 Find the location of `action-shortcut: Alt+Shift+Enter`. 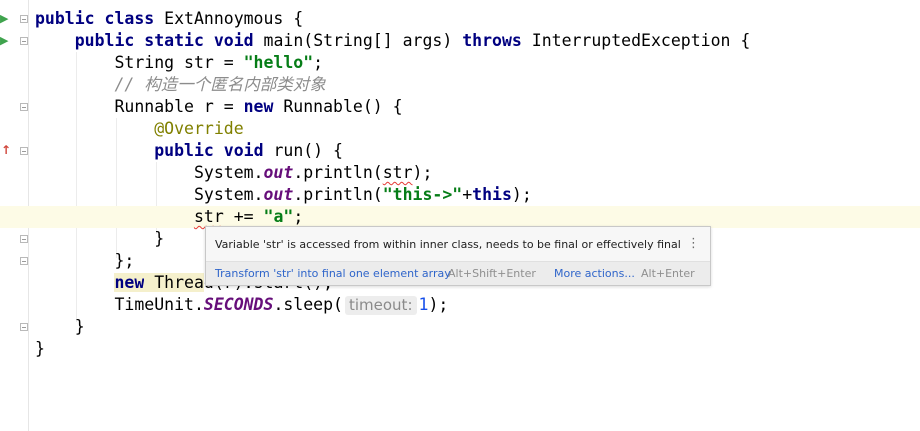

action-shortcut: Alt+Shift+Enter is located at coordinates (492, 273).